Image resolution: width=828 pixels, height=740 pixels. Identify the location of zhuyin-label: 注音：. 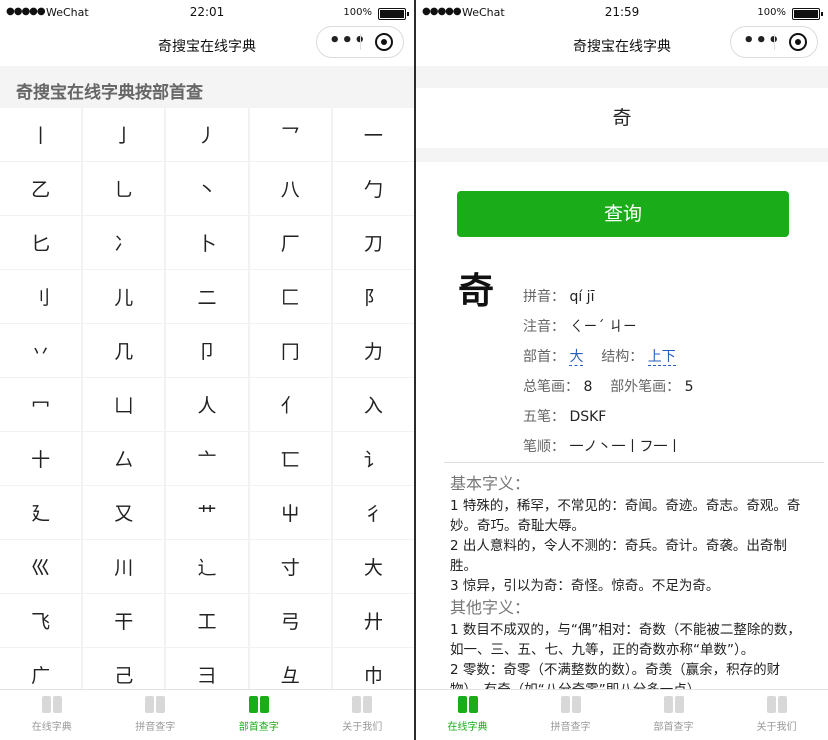
(544, 327).